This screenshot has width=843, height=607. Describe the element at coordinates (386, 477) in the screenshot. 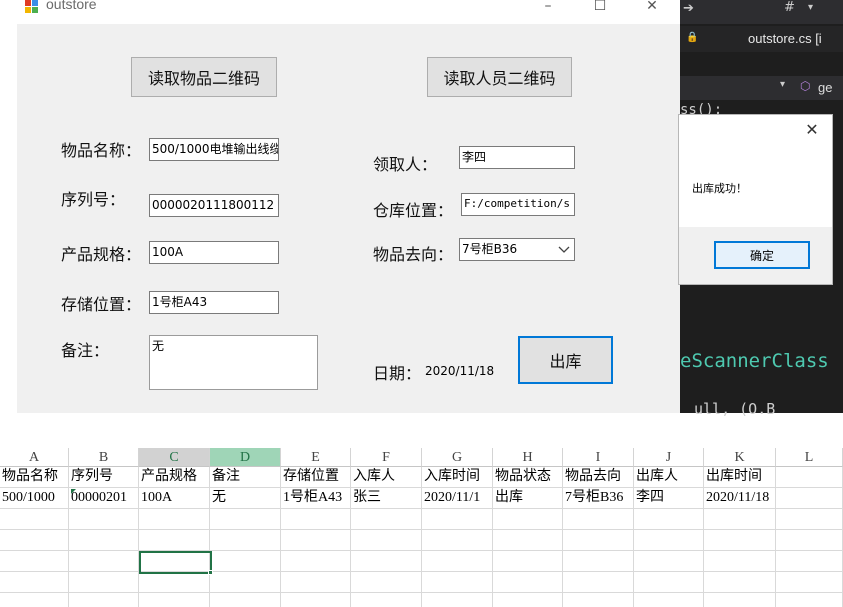

I see `header-row-cell: 入库人` at that location.